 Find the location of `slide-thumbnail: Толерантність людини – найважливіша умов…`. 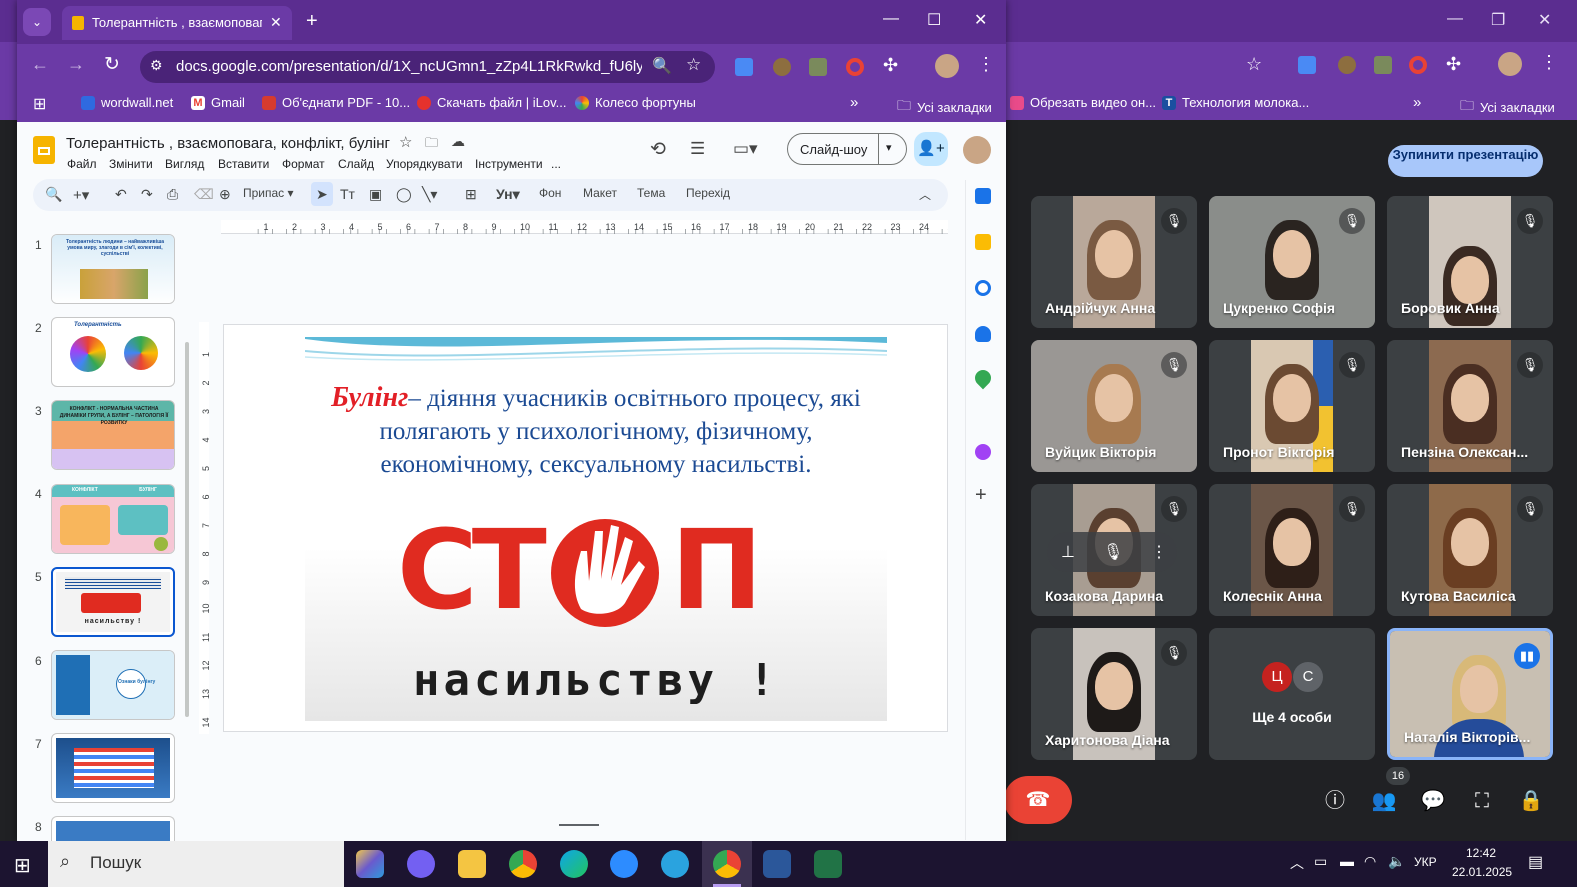

slide-thumbnail: Толерантність людини – найважливіша умов… is located at coordinates (113, 269).